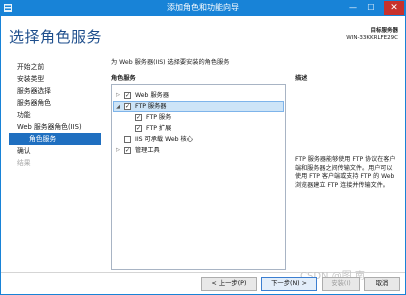 Image resolution: width=406 pixels, height=295 pixels. I want to click on nav-item-role-services: 角色服务, so click(55, 139).